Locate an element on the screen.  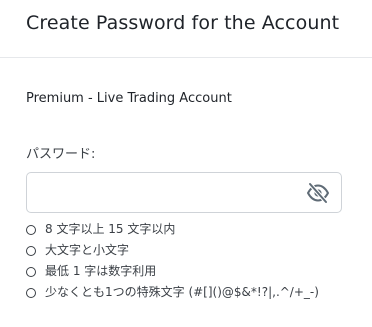
requirement-text: 大文字と小文字 is located at coordinates (87, 250).